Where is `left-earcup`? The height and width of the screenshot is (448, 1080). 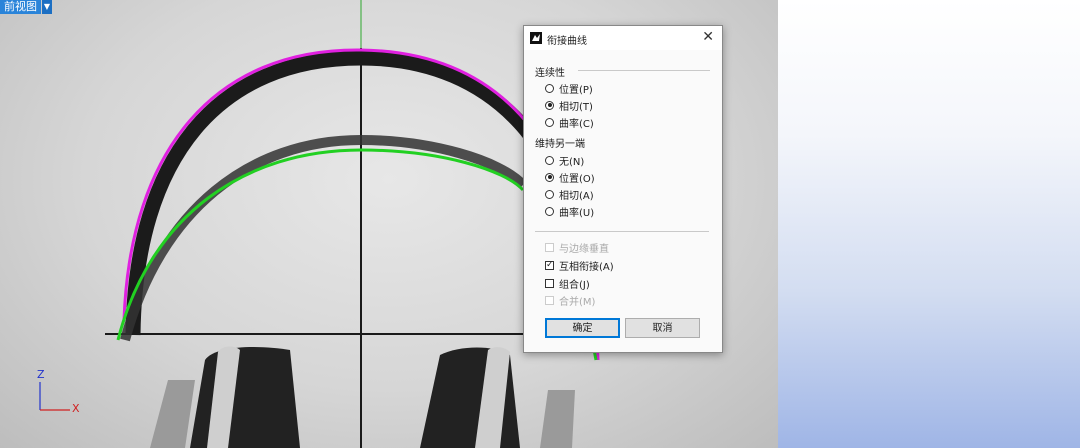 left-earcup is located at coordinates (245, 397).